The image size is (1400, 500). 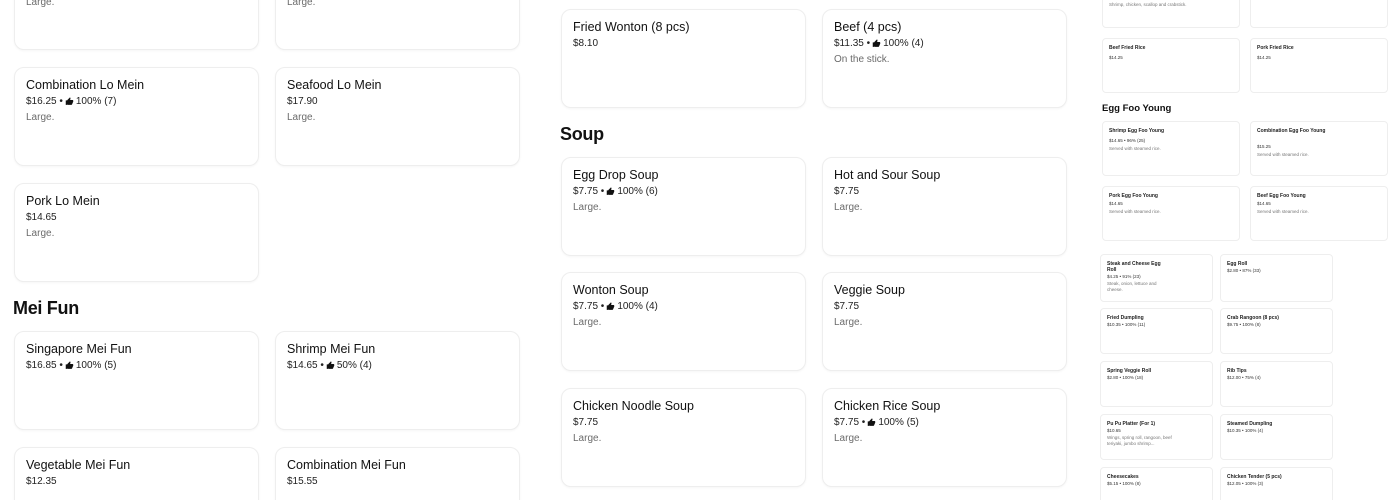 What do you see at coordinates (683, 437) in the screenshot?
I see `menu-item-card: Chicken Noodle Soup $7.75 Large.` at bounding box center [683, 437].